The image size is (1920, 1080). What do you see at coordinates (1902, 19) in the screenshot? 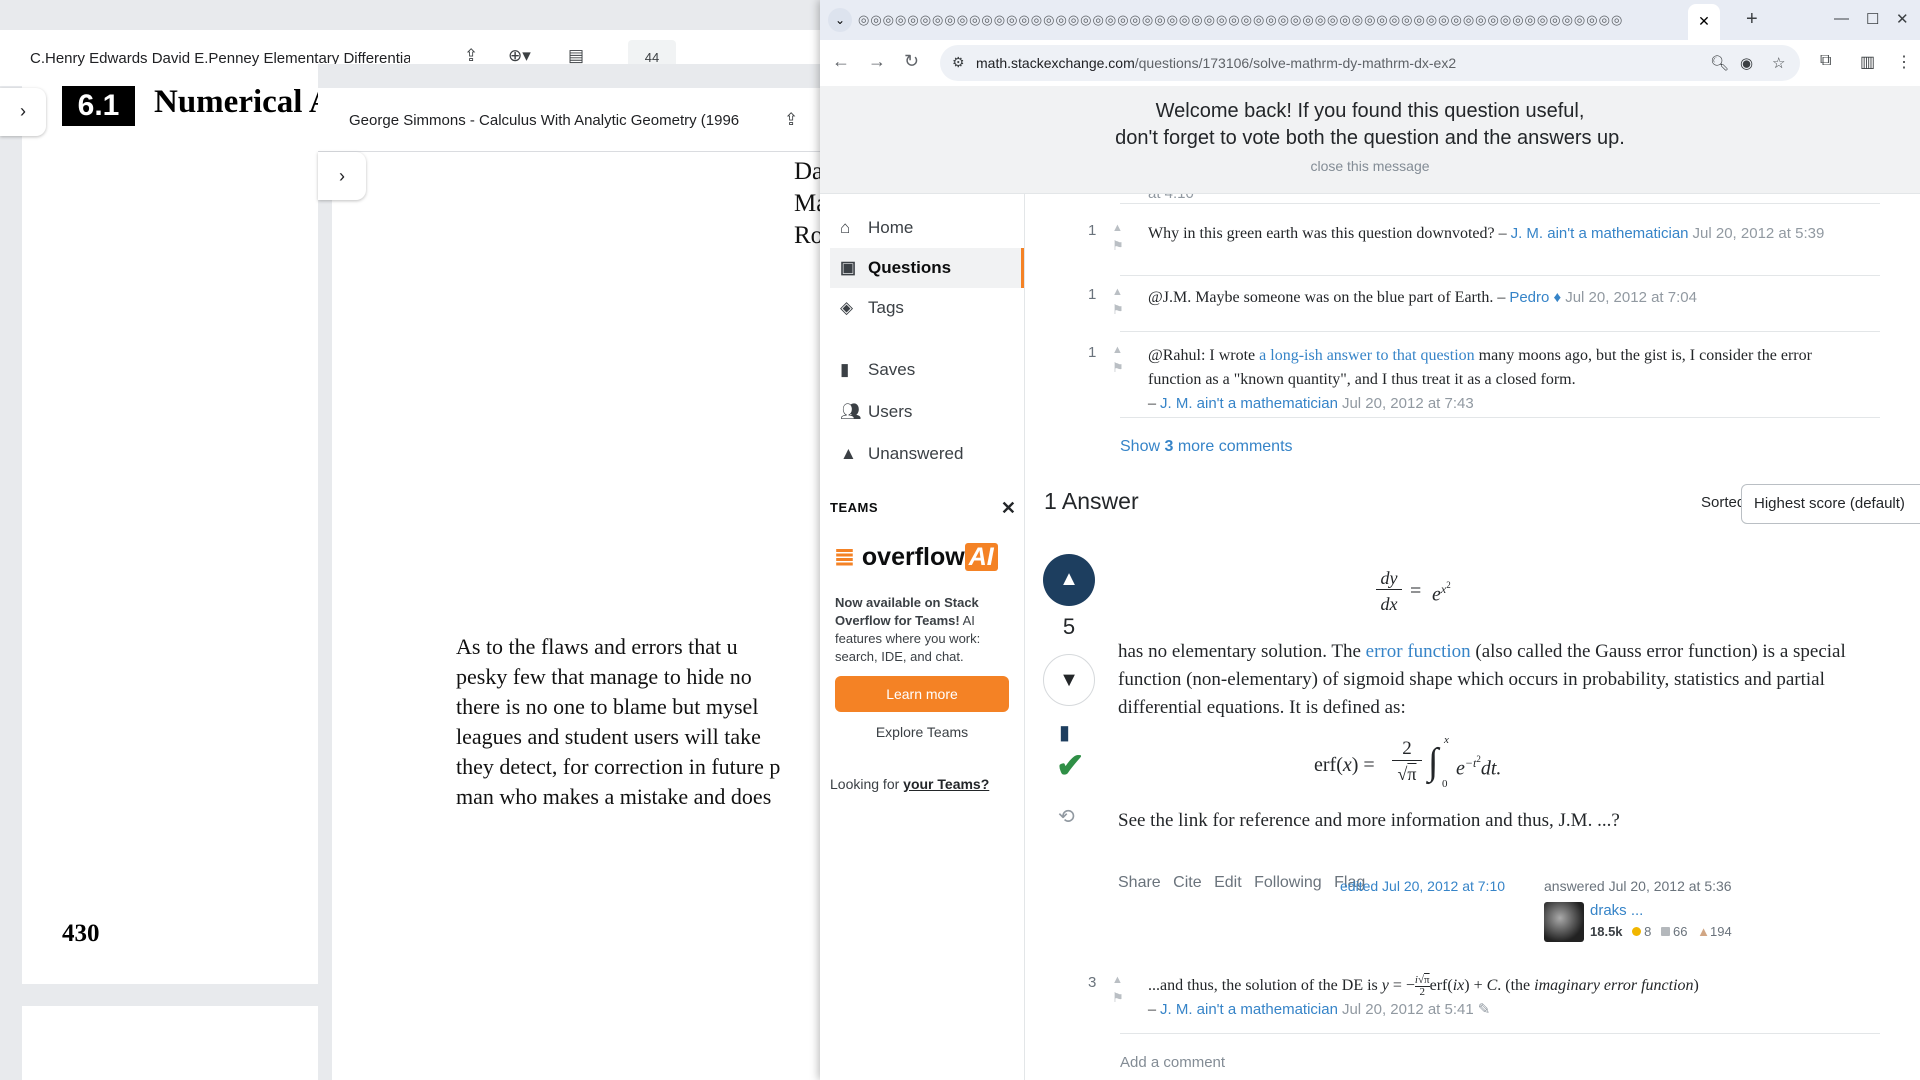
I see `close-window-icon: ✕` at bounding box center [1902, 19].